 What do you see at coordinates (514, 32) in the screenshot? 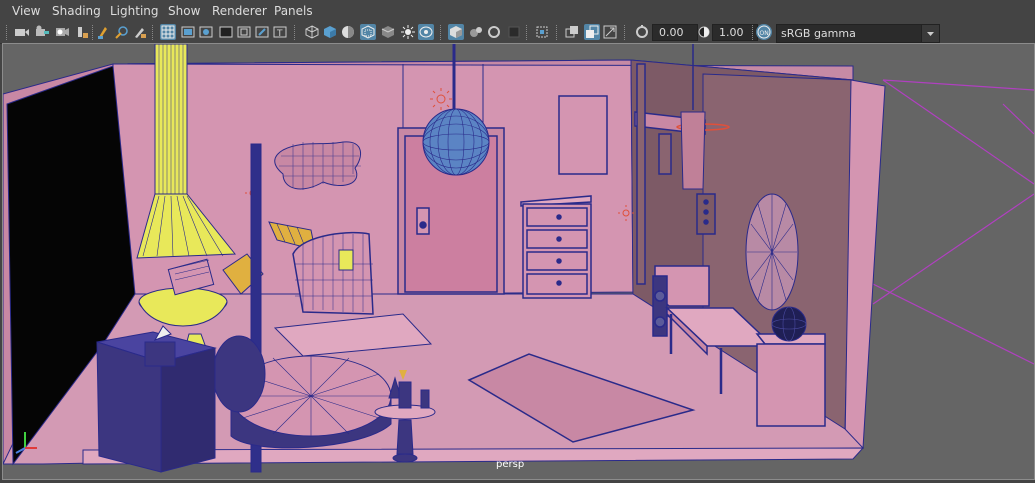
I see `motion-blur-icon` at bounding box center [514, 32].